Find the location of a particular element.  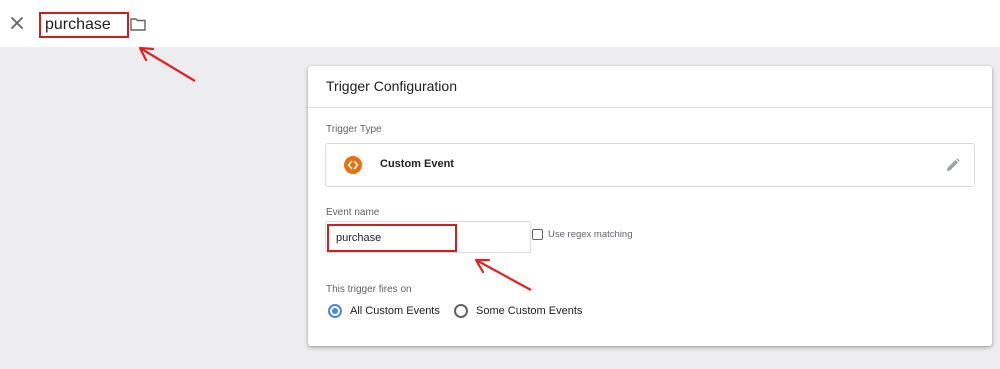

event-name-field: purchase is located at coordinates (428, 237).